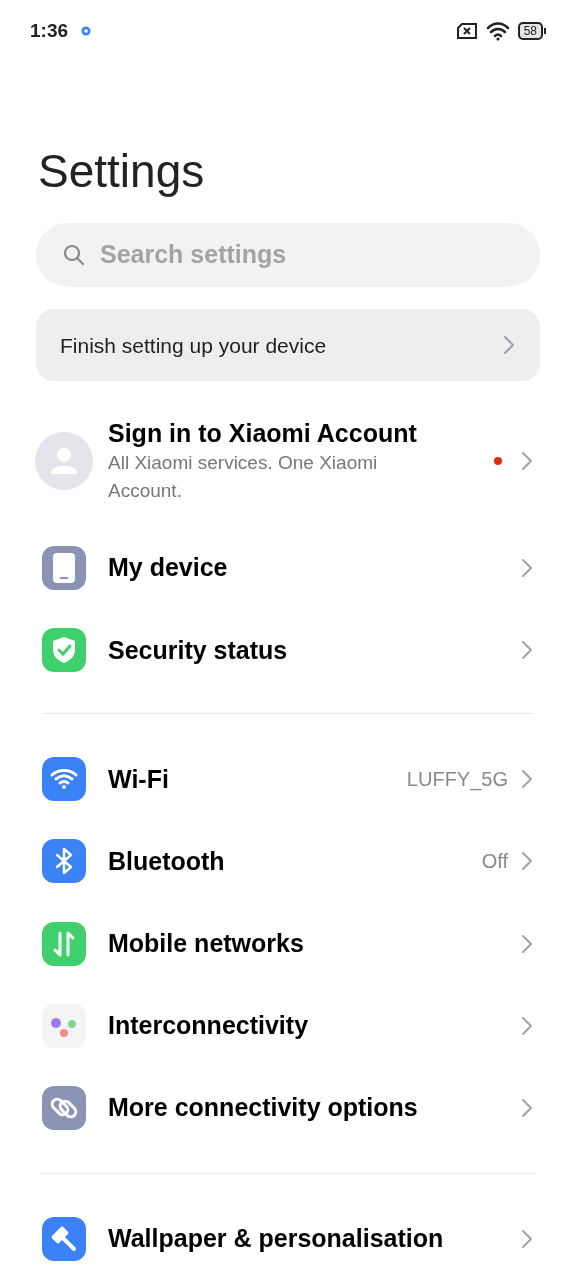  I want to click on settings-item: Bluetooth Off, so click(288, 861).